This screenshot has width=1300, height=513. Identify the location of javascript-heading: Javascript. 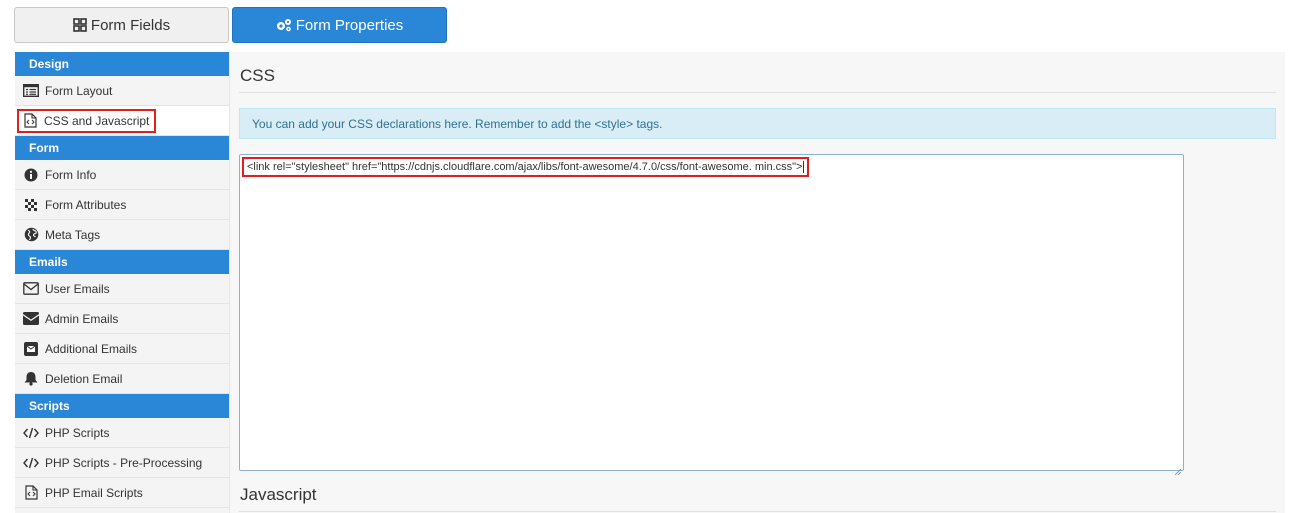
(278, 494).